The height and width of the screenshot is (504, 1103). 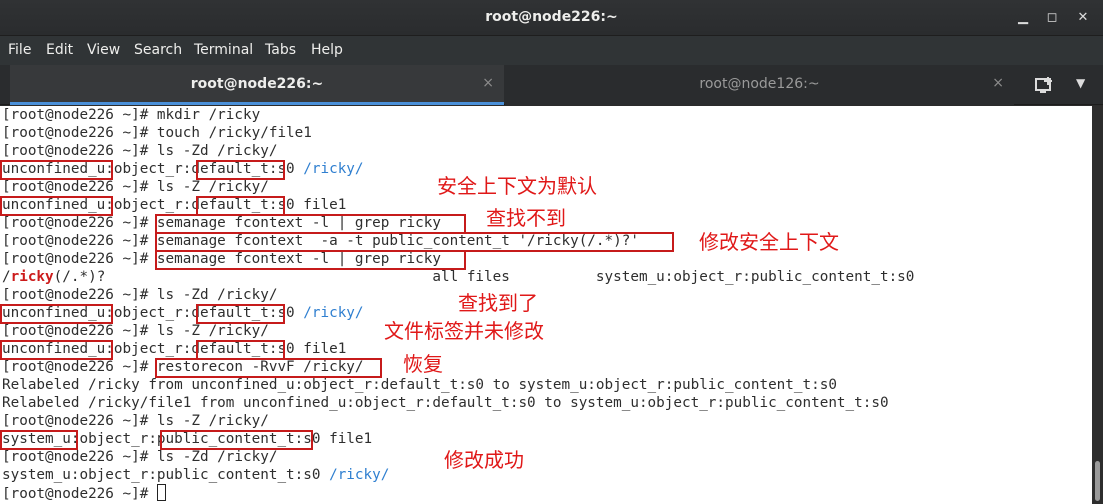 I want to click on menu-help: Help, so click(x=327, y=50).